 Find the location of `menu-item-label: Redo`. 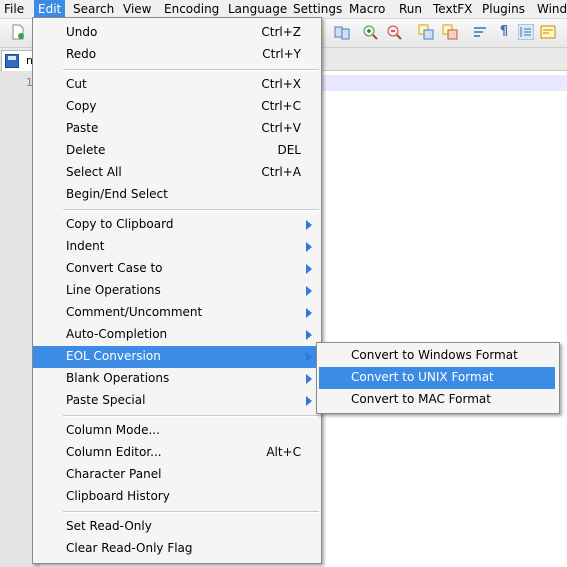

menu-item-label: Redo is located at coordinates (81, 54).